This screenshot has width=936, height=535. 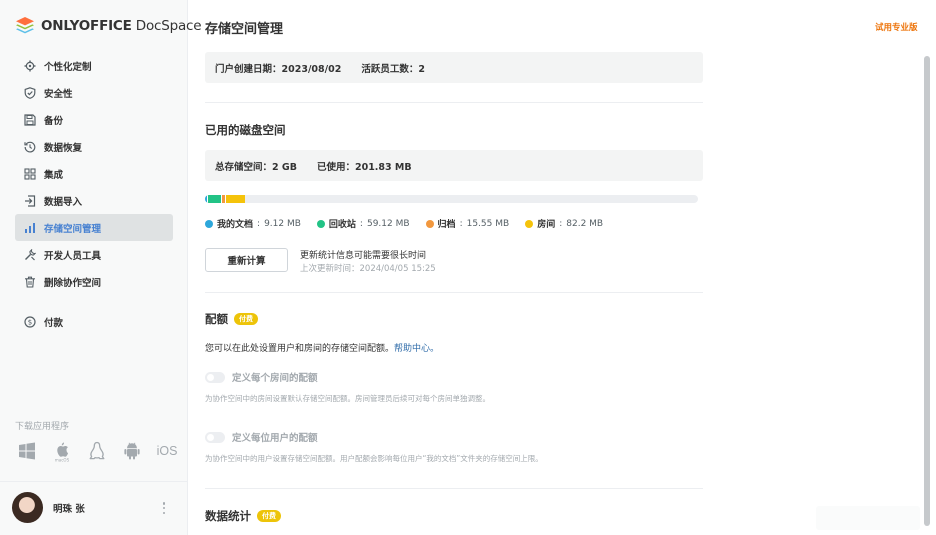 I want to click on logo-text: ONLYOFFICE DocSpace, so click(x=121, y=26).